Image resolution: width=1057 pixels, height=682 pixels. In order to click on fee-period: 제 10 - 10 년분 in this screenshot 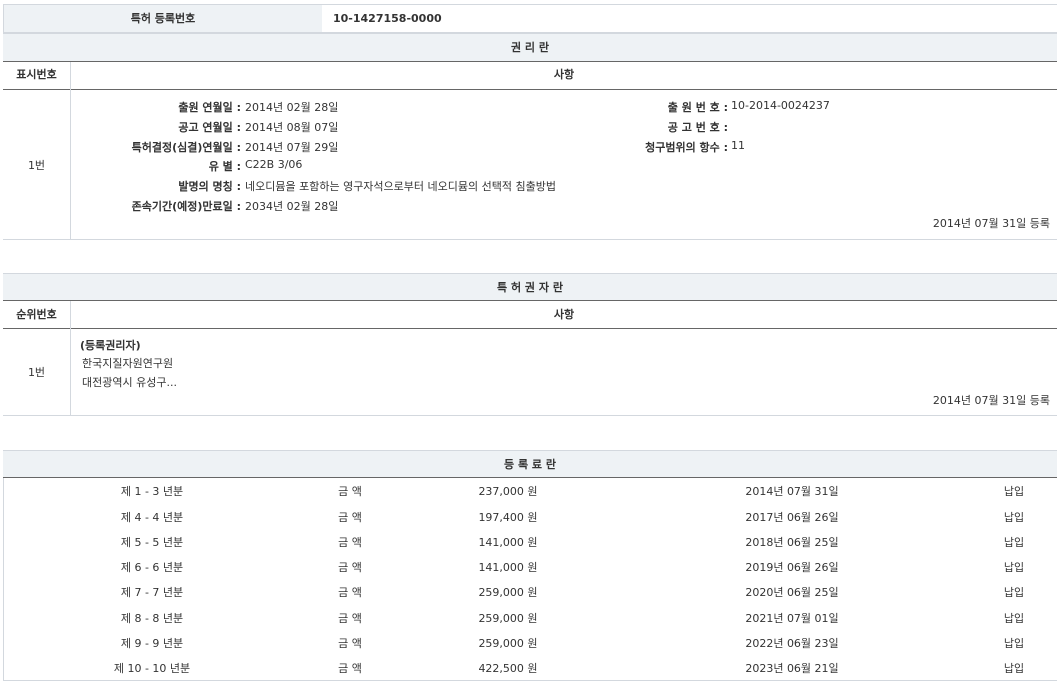, I will do `click(152, 668)`.